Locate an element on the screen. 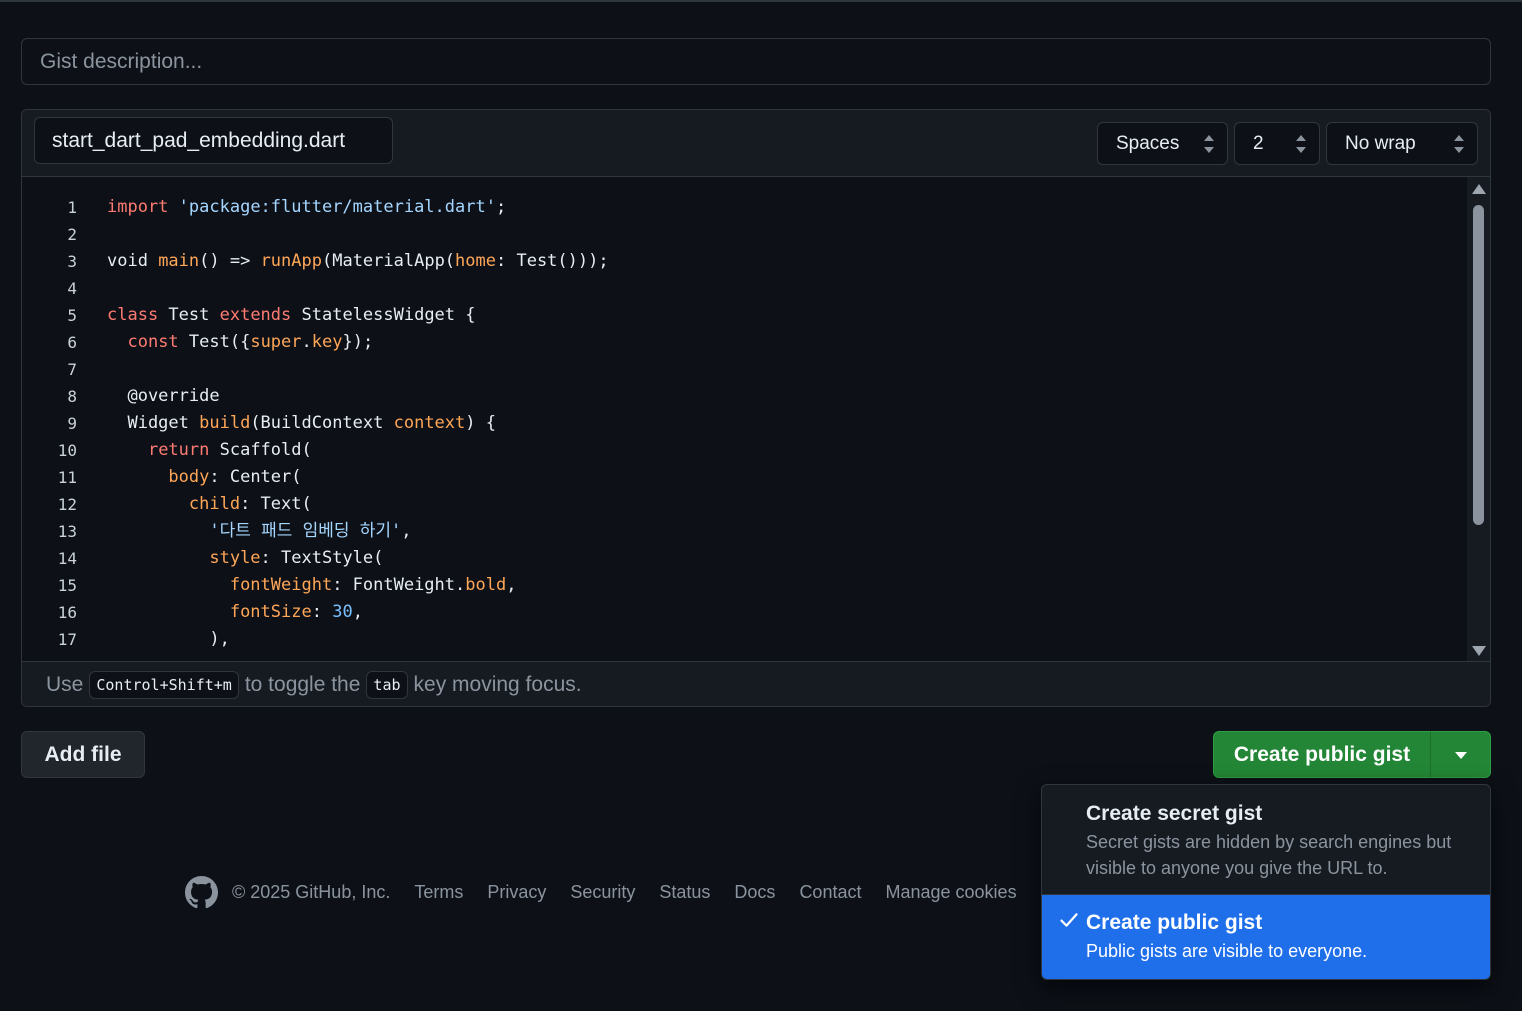 Image resolution: width=1522 pixels, height=1011 pixels. line-number: 17 is located at coordinates (67, 639).